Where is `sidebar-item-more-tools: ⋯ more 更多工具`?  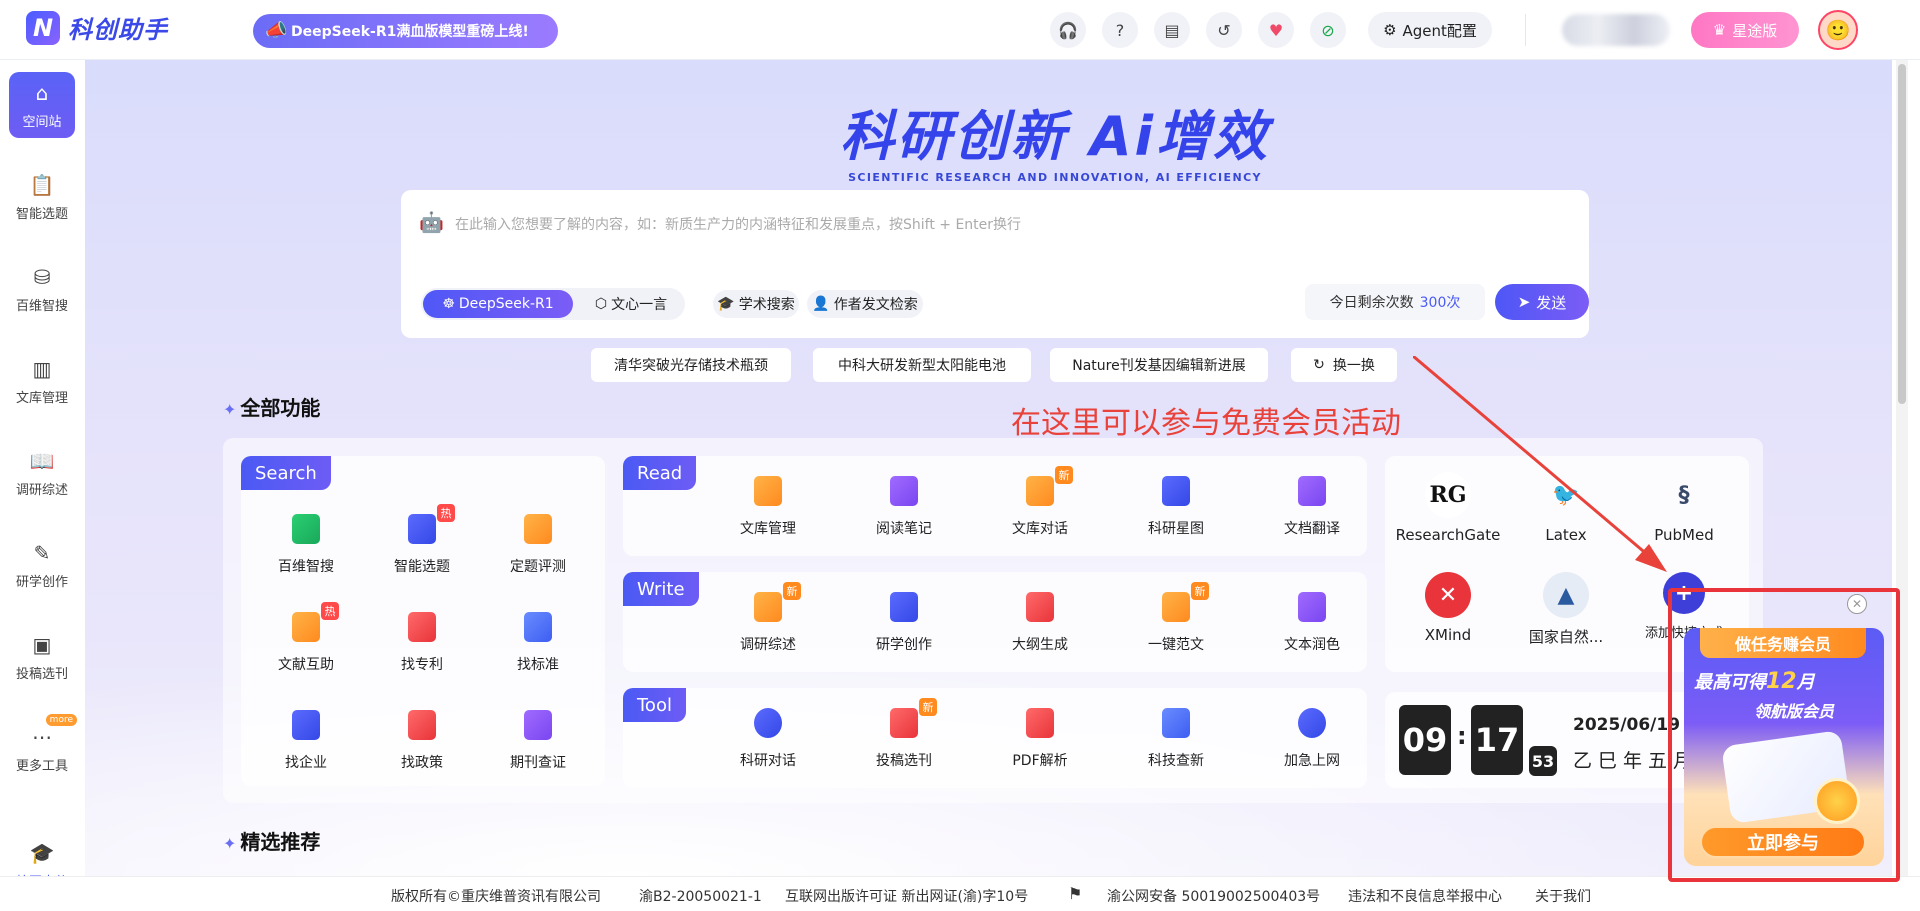 sidebar-item-more-tools: ⋯ more 更多工具 is located at coordinates (43, 748).